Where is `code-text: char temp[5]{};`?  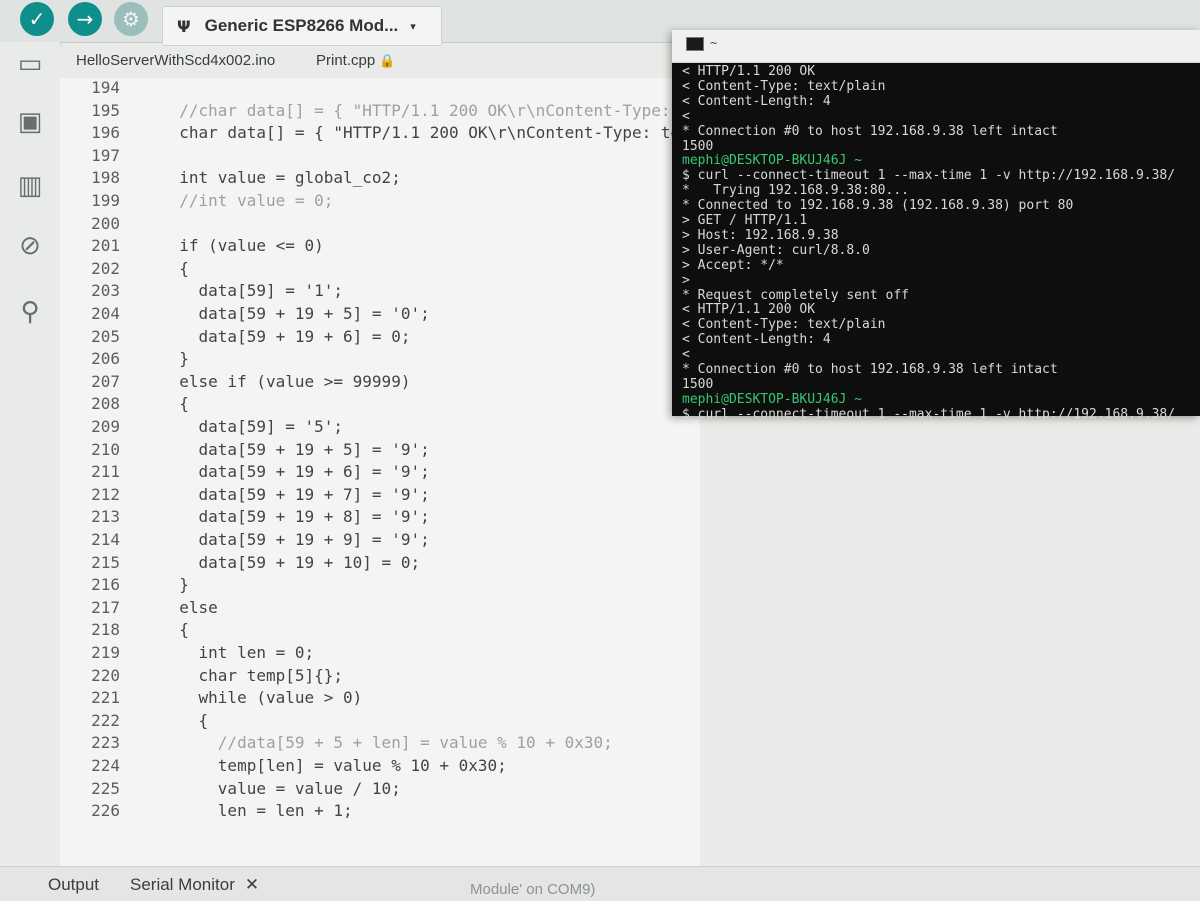
code-text: char temp[5]{}; is located at coordinates (252, 675).